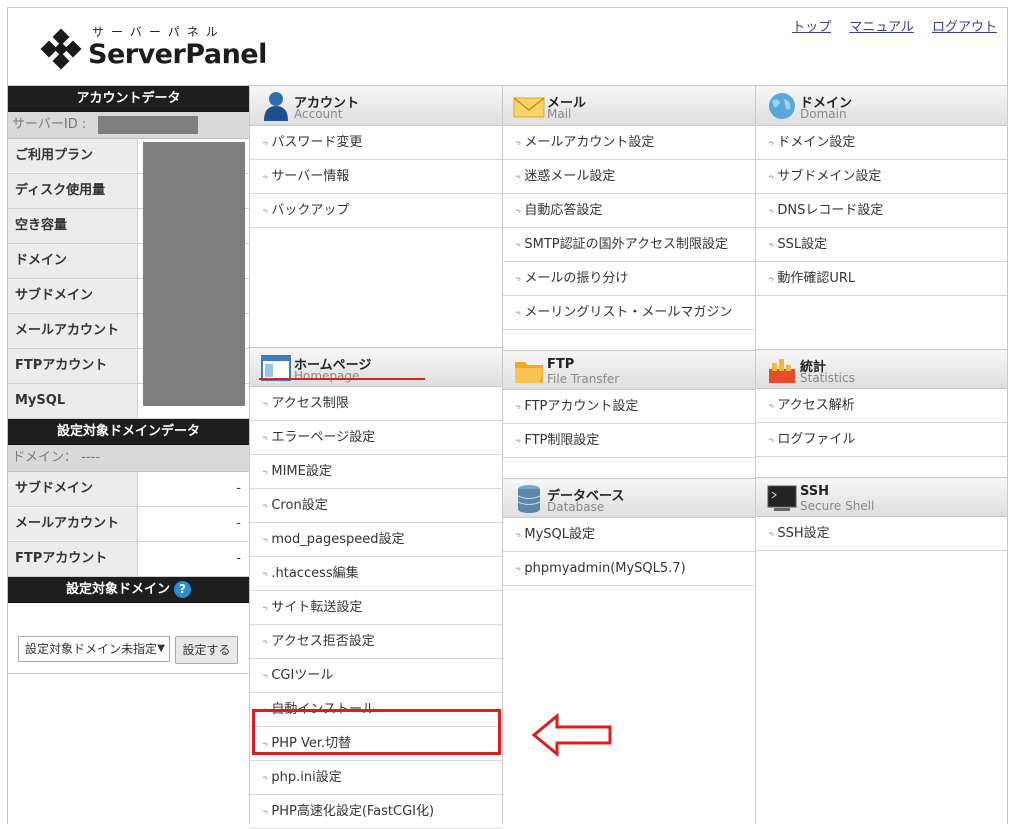 The height and width of the screenshot is (829, 1024). Describe the element at coordinates (881, 279) in the screenshot. I see `menu-item-test-url: ··› 動作確認URL` at that location.